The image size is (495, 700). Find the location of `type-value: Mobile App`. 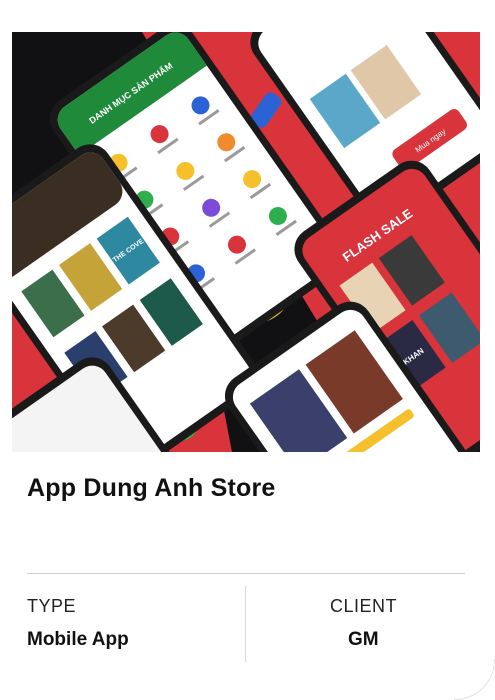

type-value: Mobile App is located at coordinates (78, 639).